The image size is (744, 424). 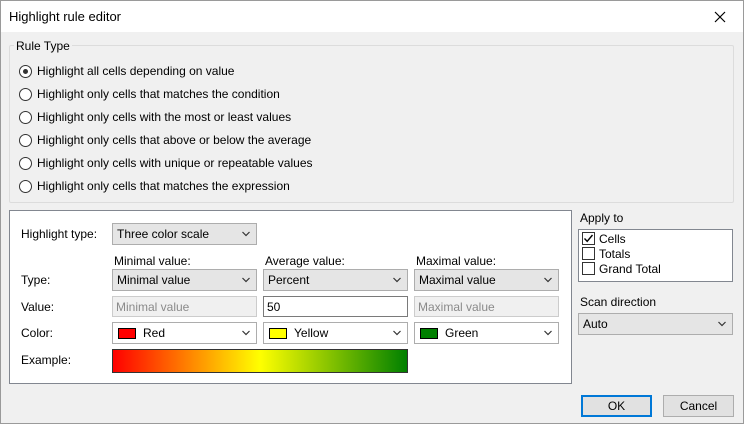 I want to click on max-value-field: Maximal value, so click(x=486, y=306).